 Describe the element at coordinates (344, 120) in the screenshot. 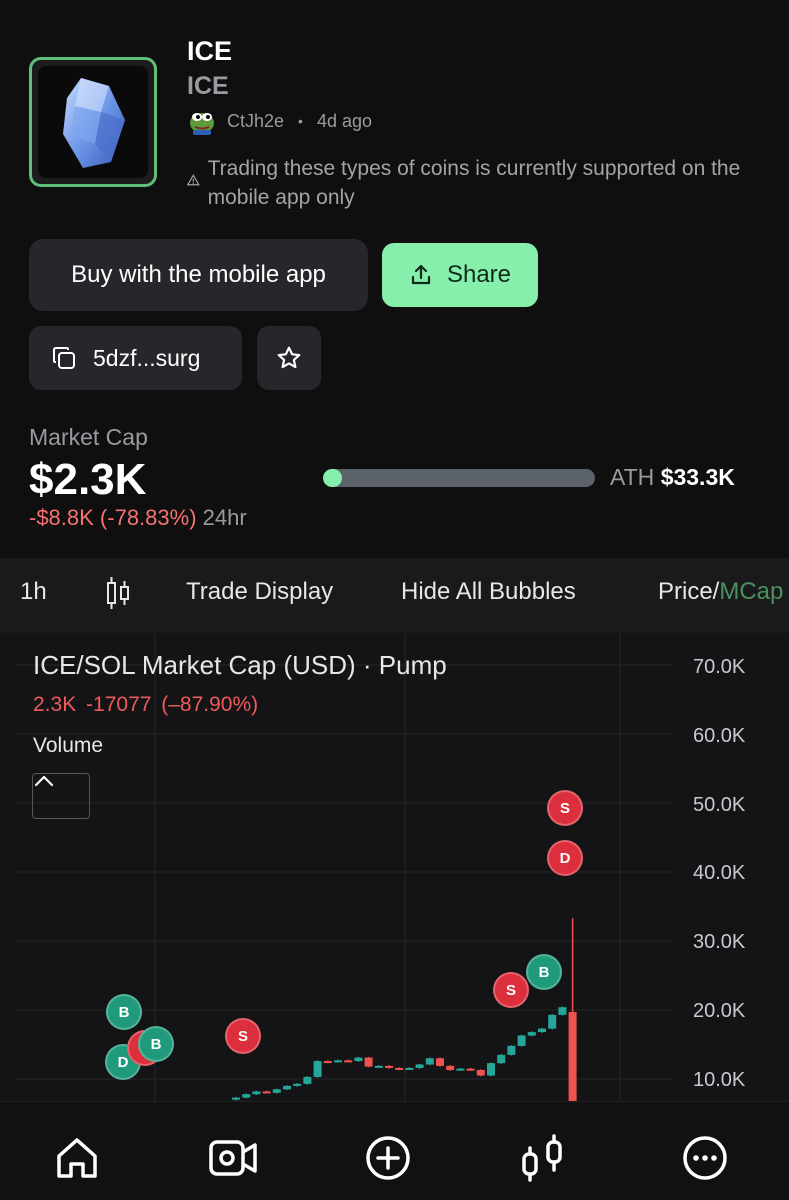

I see `token-age: 4d ago` at that location.